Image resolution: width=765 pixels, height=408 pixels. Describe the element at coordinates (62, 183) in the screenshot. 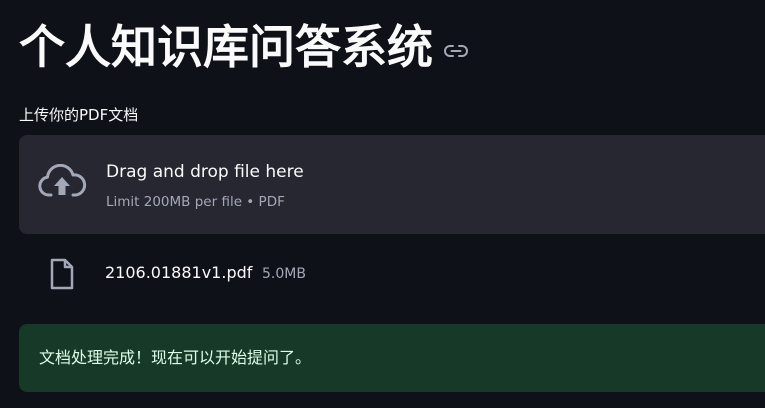

I see `cloud-upload-icon` at that location.